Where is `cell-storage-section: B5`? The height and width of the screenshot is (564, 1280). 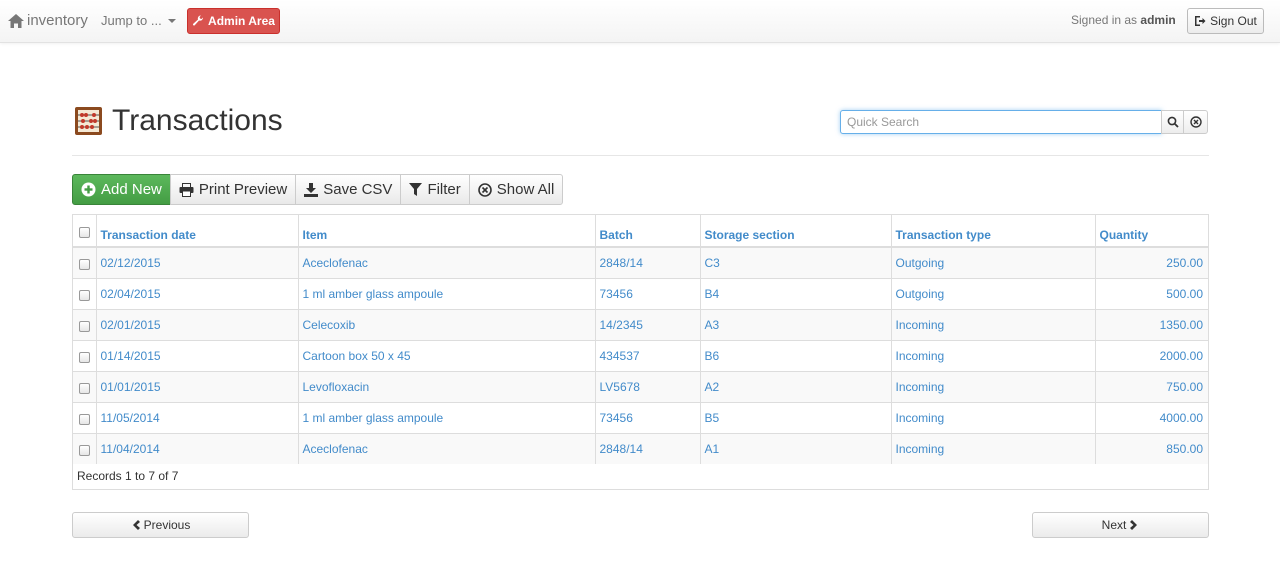 cell-storage-section: B5 is located at coordinates (796, 417).